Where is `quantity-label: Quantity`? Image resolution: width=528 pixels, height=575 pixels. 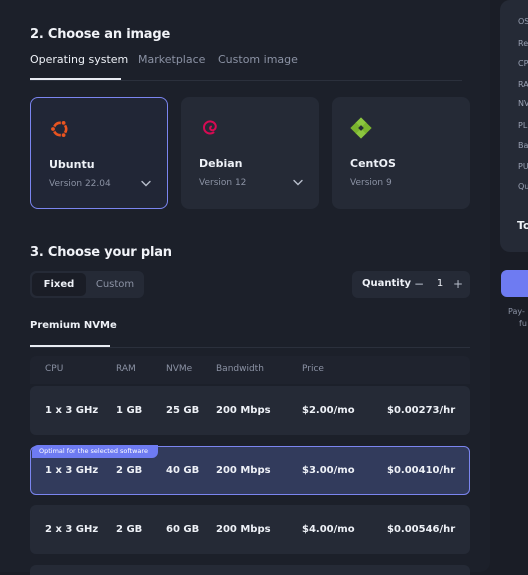
quantity-label: Quantity is located at coordinates (386, 283).